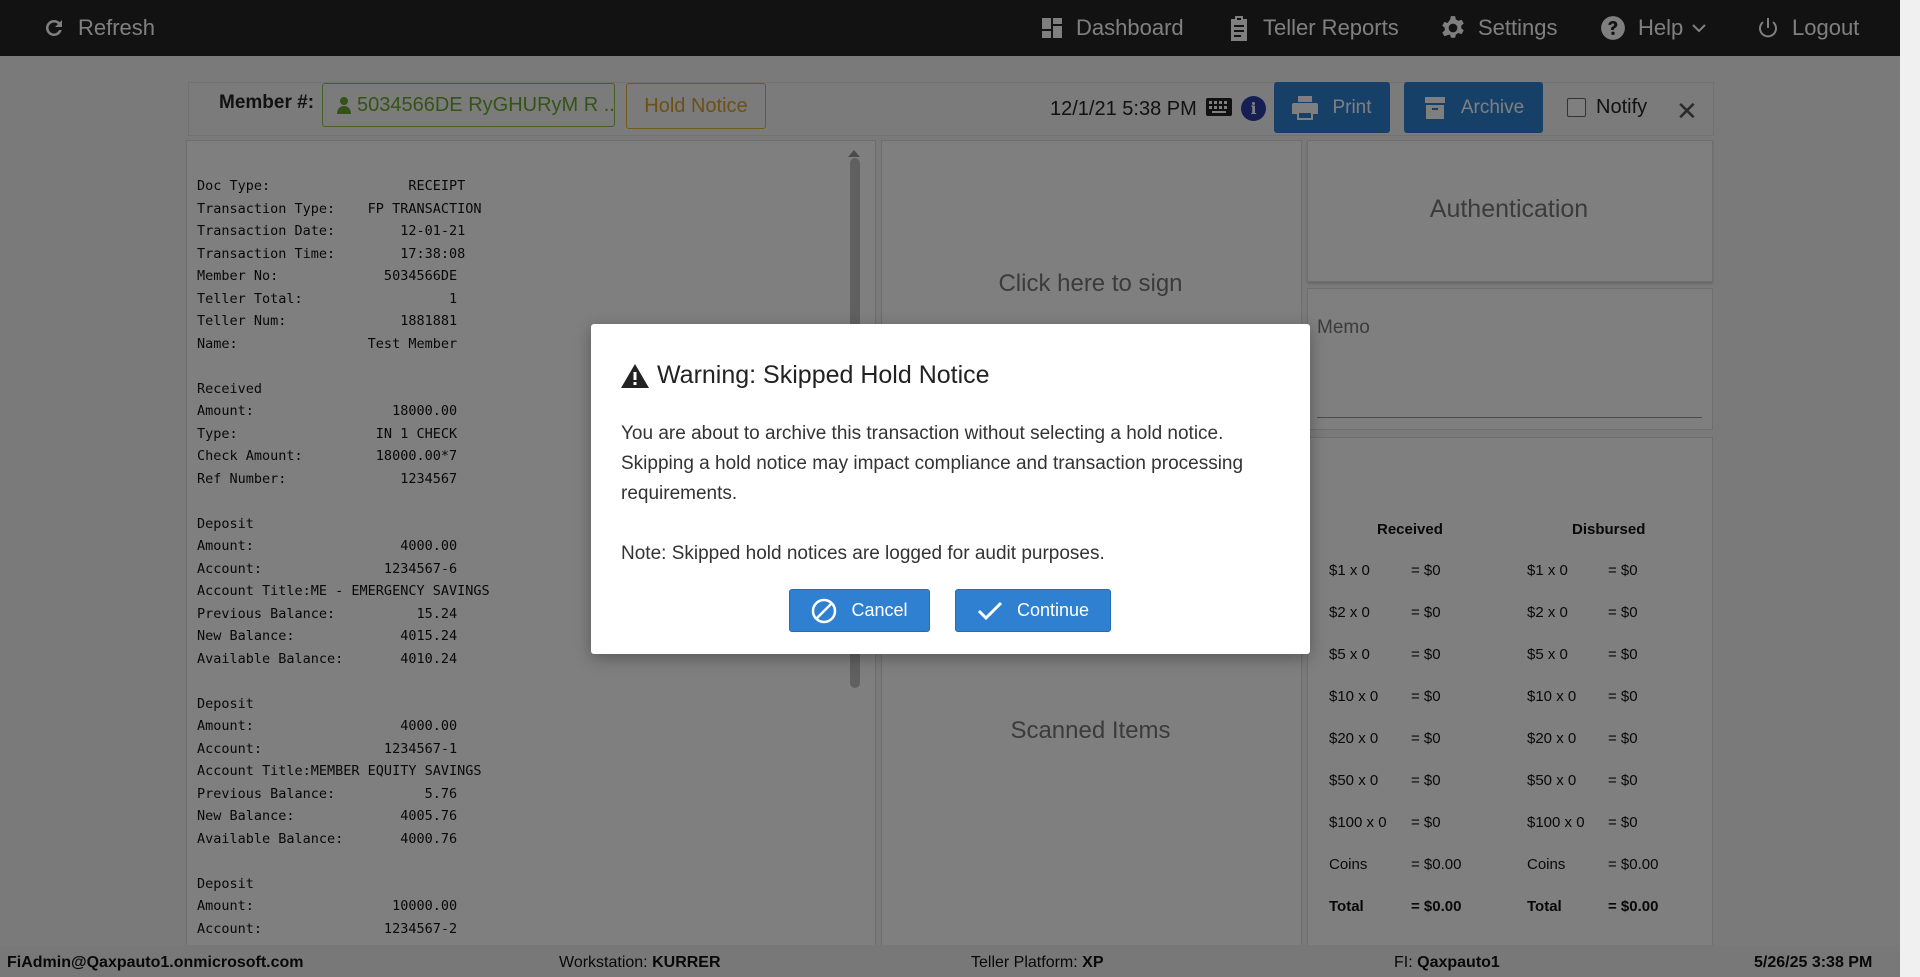  Describe the element at coordinates (824, 610) in the screenshot. I see `ban-icon` at that location.